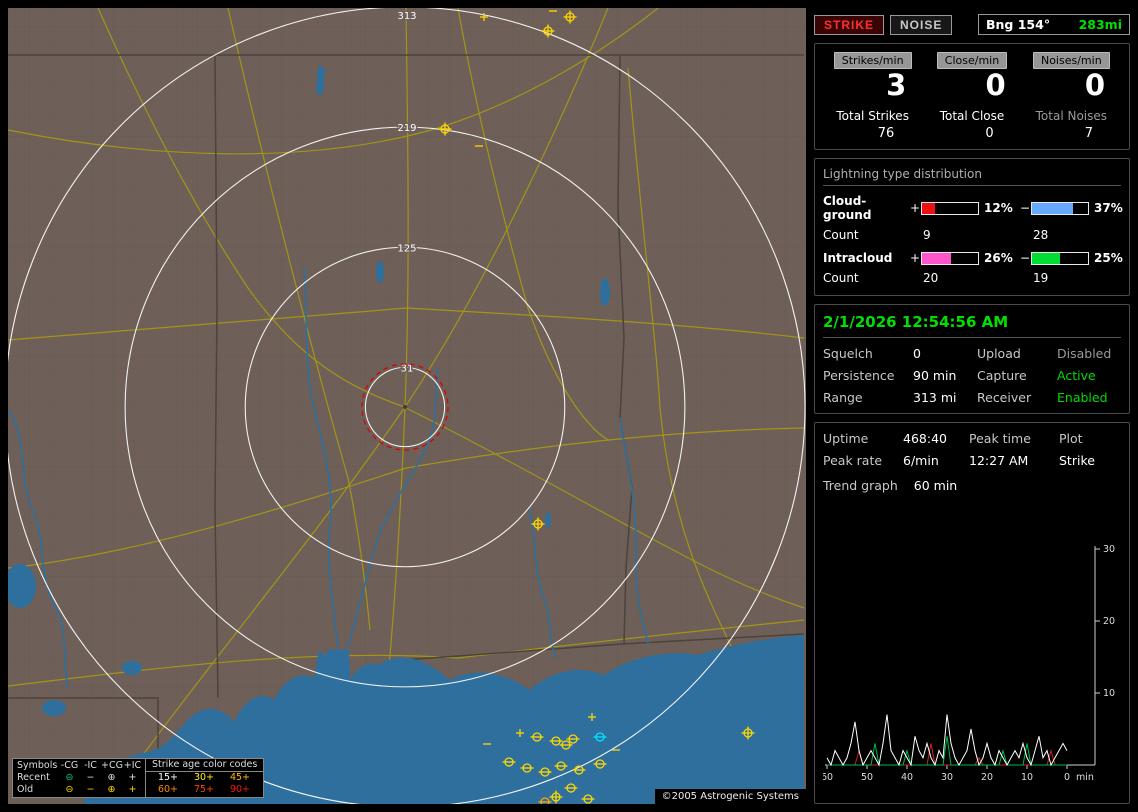  I want to click on svg-text: min, so click(1085, 777).